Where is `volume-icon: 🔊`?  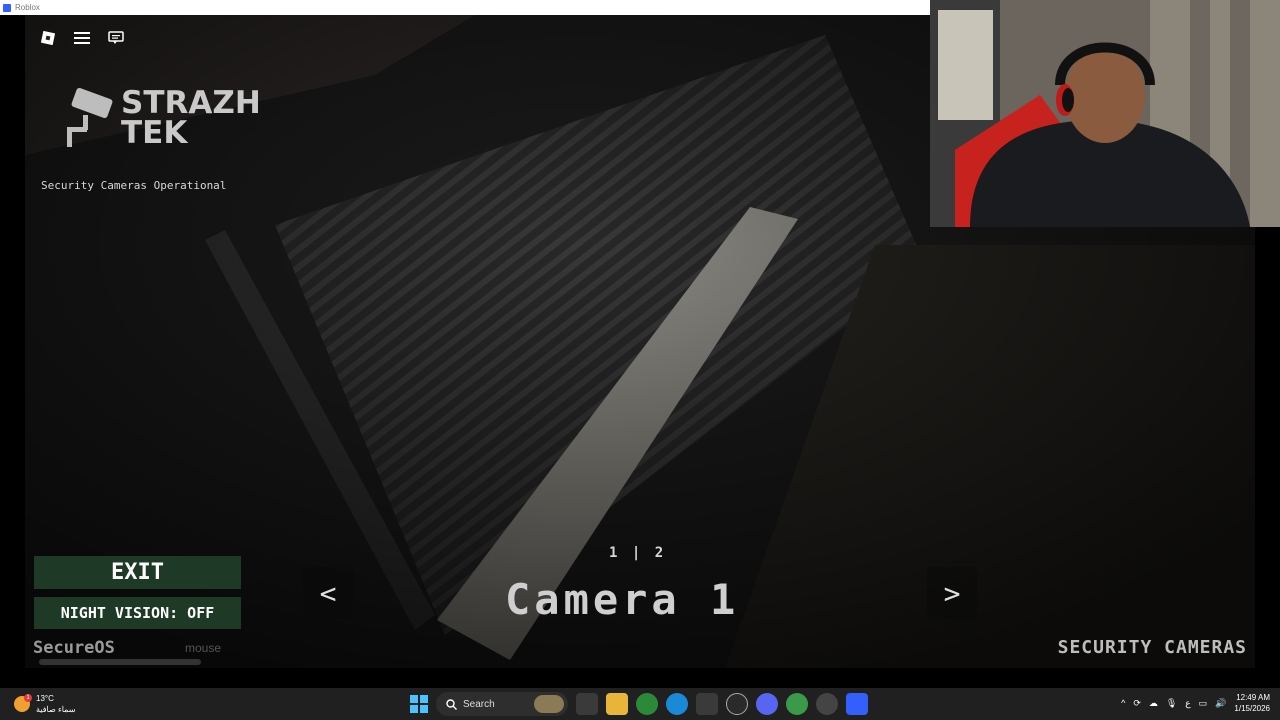
volume-icon: 🔊 is located at coordinates (1220, 703).